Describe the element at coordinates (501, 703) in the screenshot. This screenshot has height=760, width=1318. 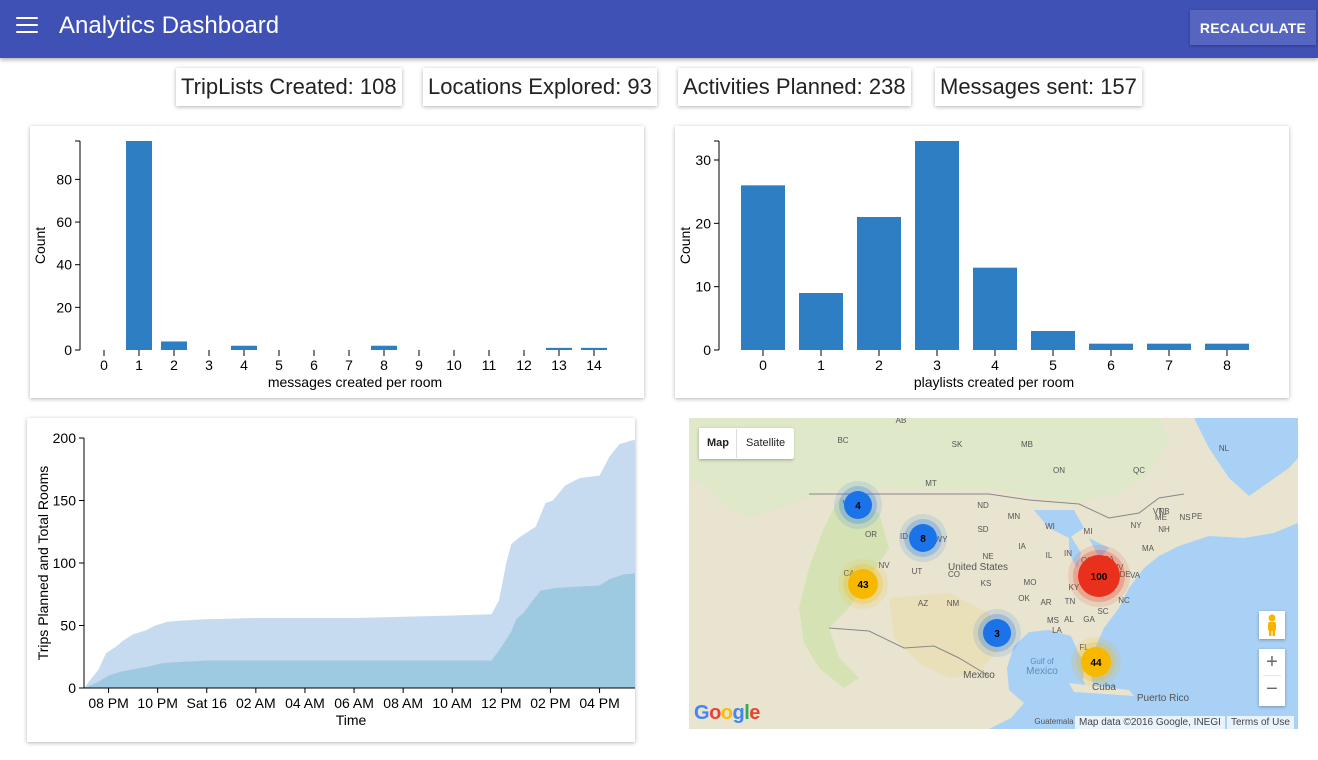
I see `x-tick-label: 12 PM` at that location.